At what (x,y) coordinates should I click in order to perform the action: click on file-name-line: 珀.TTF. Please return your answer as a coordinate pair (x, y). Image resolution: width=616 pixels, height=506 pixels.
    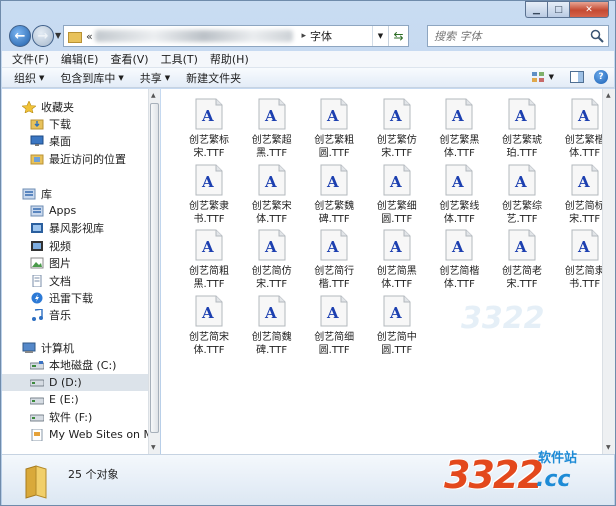
    Looking at the image, I should click on (522, 153).